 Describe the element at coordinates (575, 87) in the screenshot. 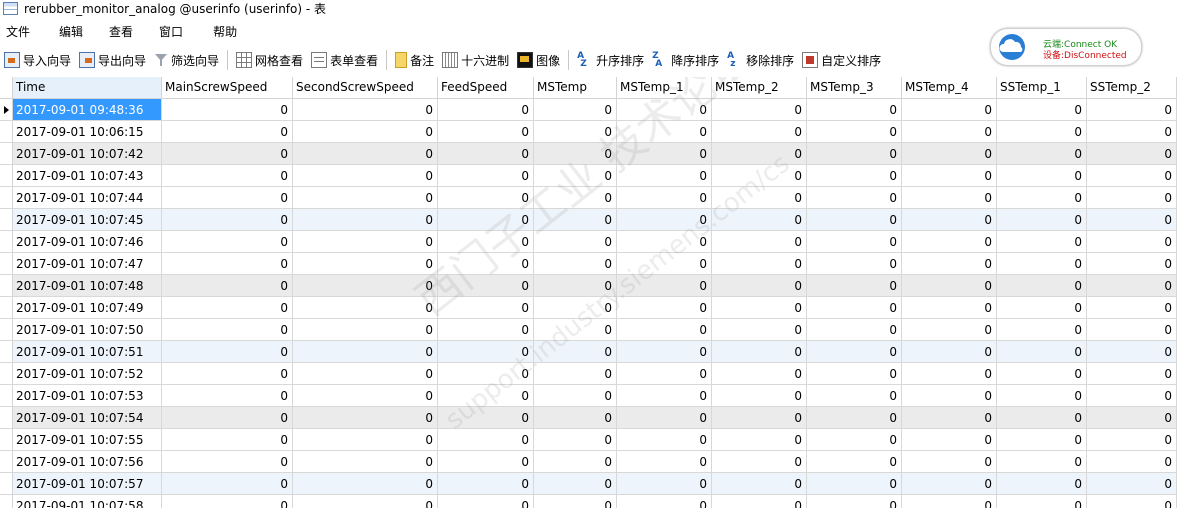

I see `column-header-mstemp: MSTemp` at that location.